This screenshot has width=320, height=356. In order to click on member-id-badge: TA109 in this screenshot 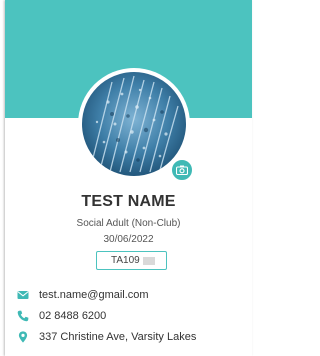, I will do `click(131, 260)`.